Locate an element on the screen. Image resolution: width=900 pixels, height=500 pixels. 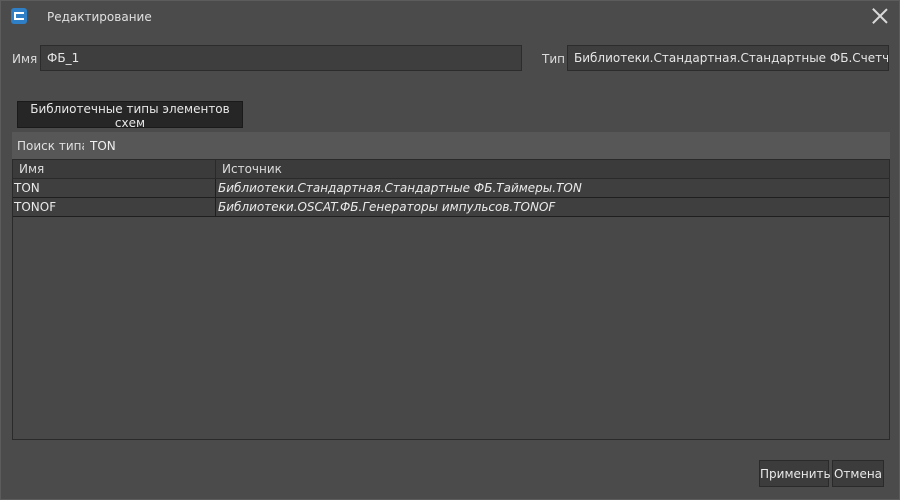
column-header-source: Источник is located at coordinates (552, 169).